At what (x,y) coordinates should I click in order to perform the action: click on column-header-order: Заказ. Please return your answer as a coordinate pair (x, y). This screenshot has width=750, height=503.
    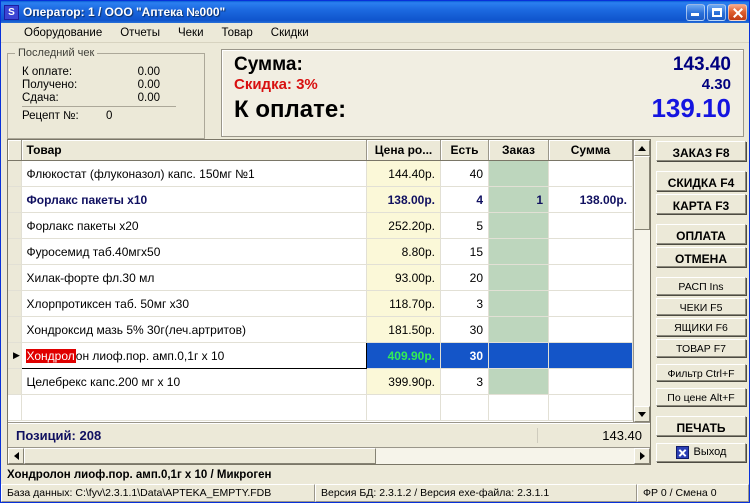
    Looking at the image, I should click on (518, 150).